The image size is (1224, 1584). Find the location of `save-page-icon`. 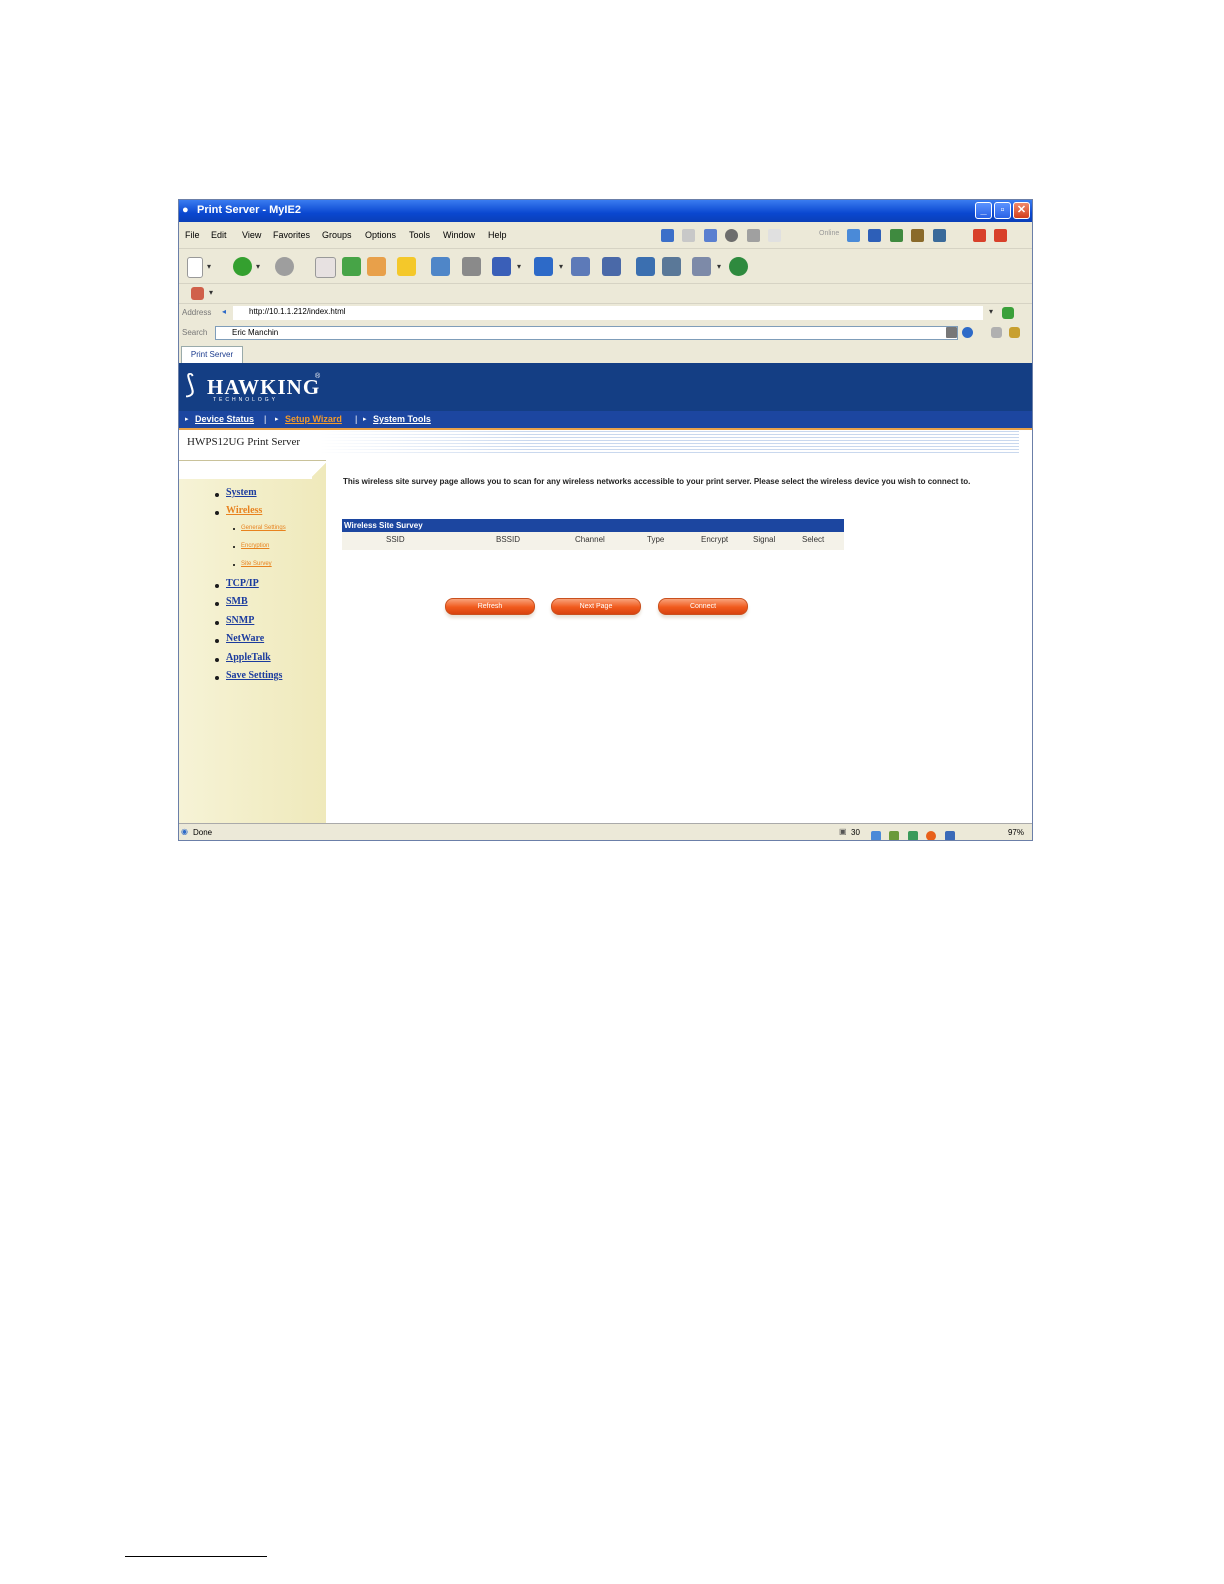

save-page-icon is located at coordinates (667, 236).